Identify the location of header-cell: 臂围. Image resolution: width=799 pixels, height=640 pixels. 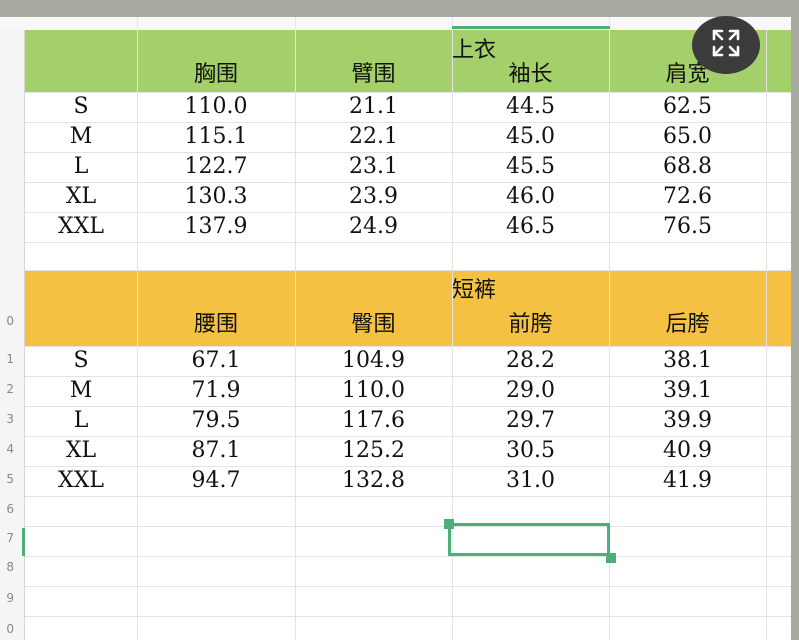
(373, 75).